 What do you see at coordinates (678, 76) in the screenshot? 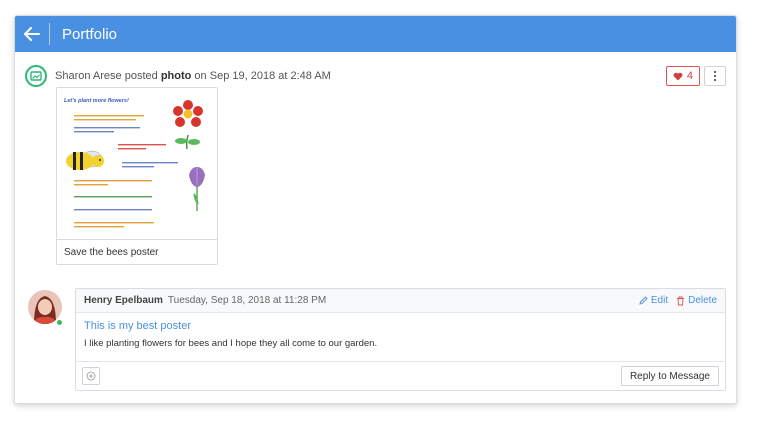
I see `heart-icon` at bounding box center [678, 76].